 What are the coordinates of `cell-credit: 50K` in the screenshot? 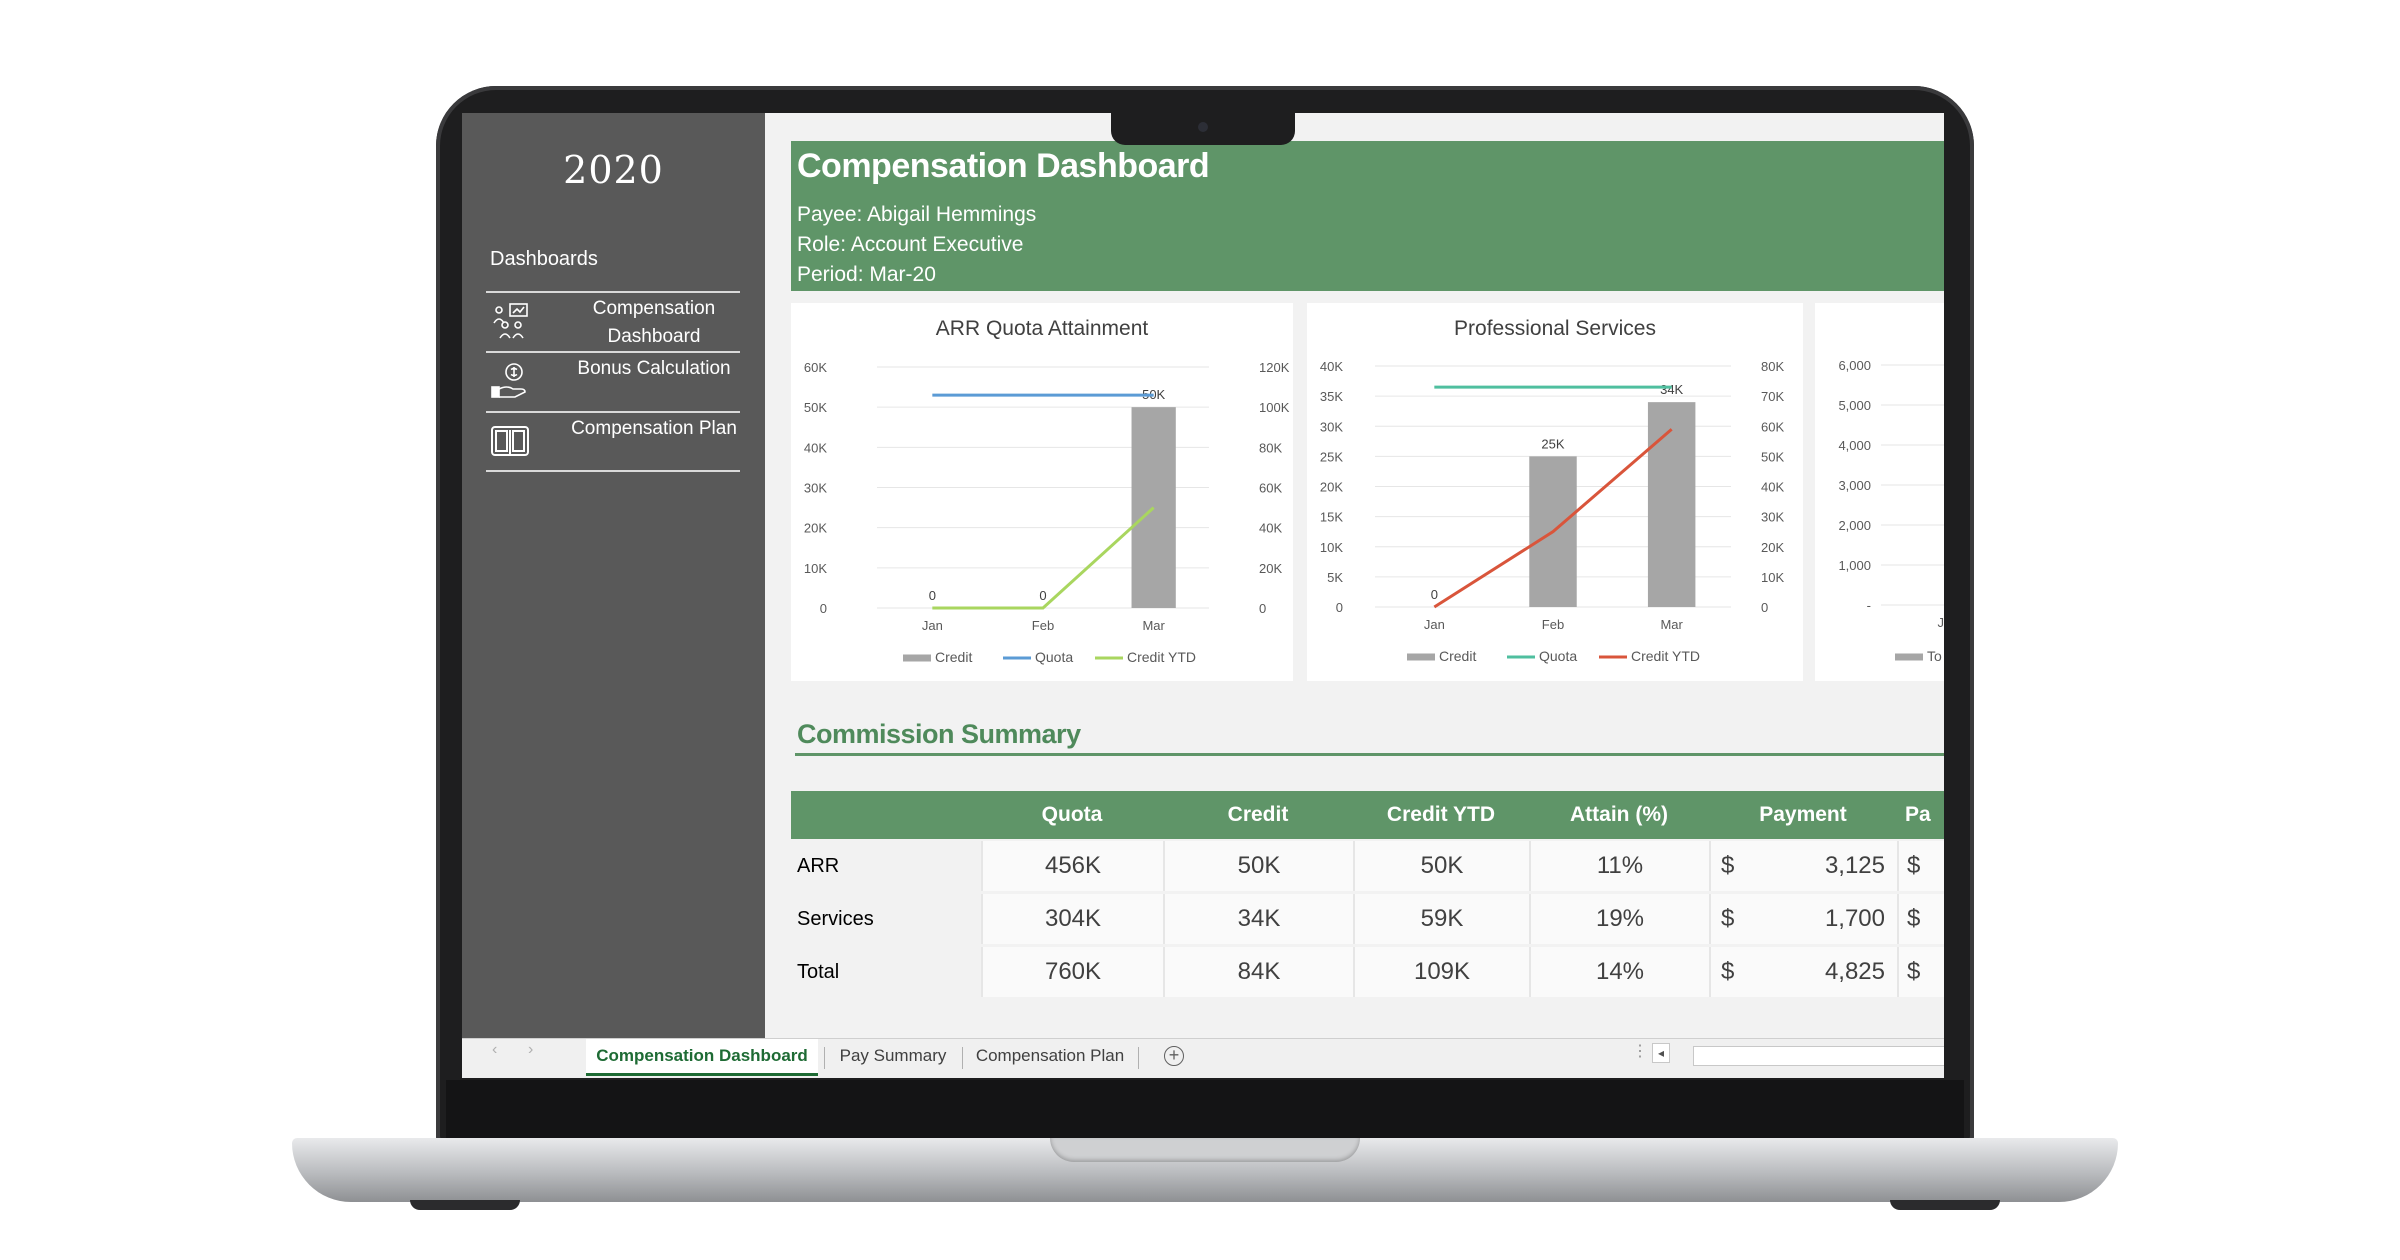 It's located at (1258, 866).